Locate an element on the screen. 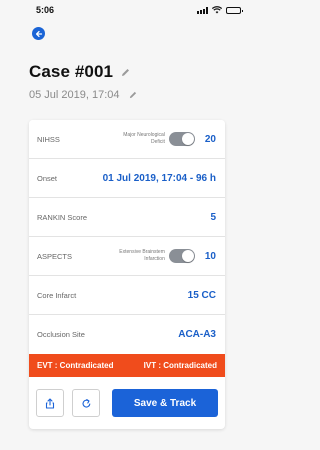  row-value: 5 is located at coordinates (213, 217).